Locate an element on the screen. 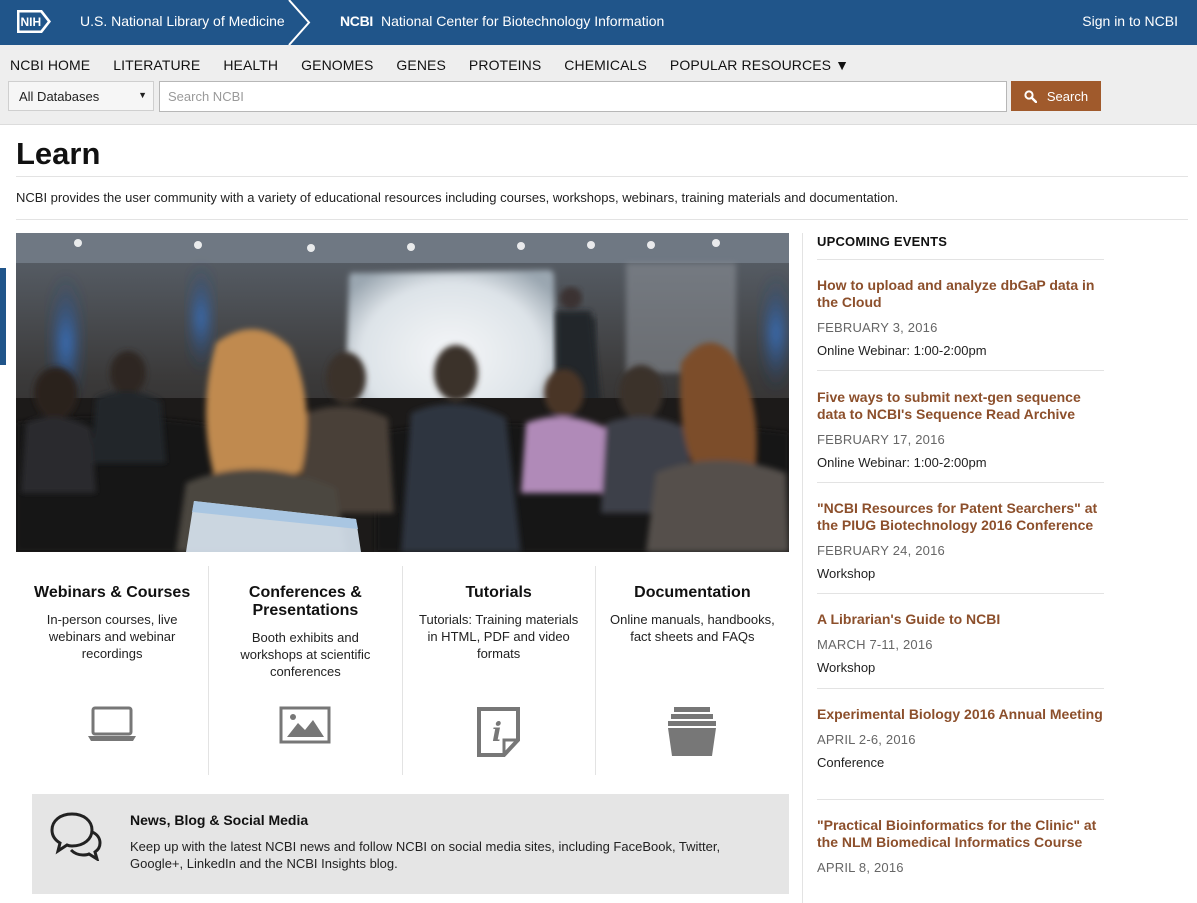 The width and height of the screenshot is (1197, 903). ncbi-logo: NCBI is located at coordinates (356, 21).